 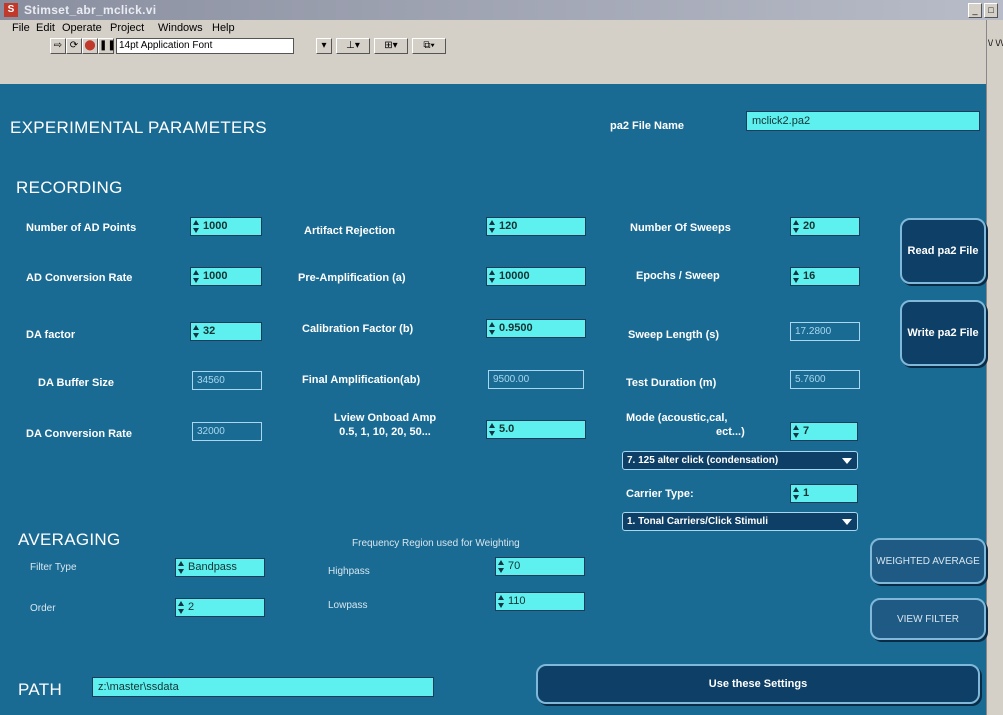 What do you see at coordinates (82, 28) in the screenshot?
I see `menu-operate: Operate` at bounding box center [82, 28].